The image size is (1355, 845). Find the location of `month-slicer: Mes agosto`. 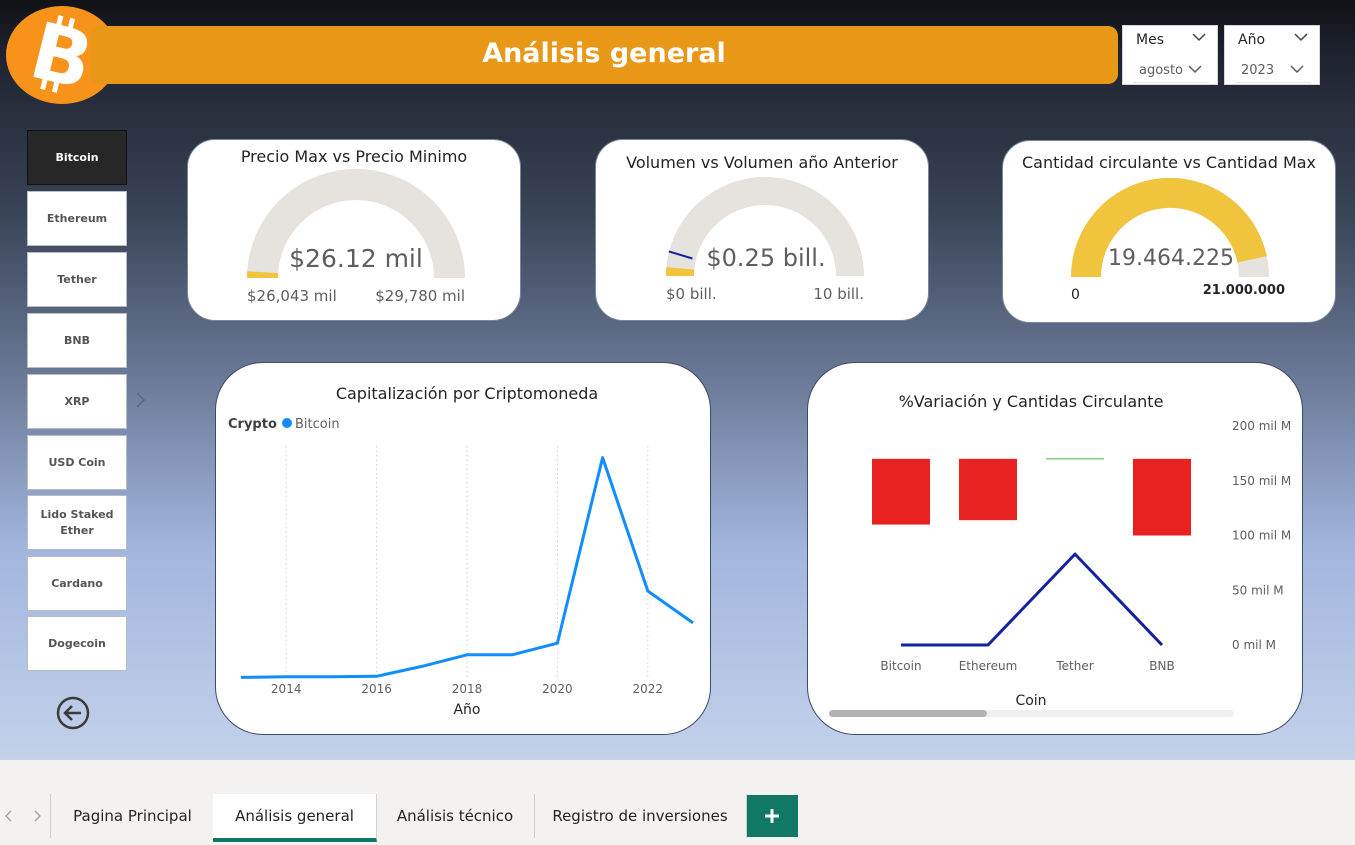

month-slicer: Mes agosto is located at coordinates (1170, 55).